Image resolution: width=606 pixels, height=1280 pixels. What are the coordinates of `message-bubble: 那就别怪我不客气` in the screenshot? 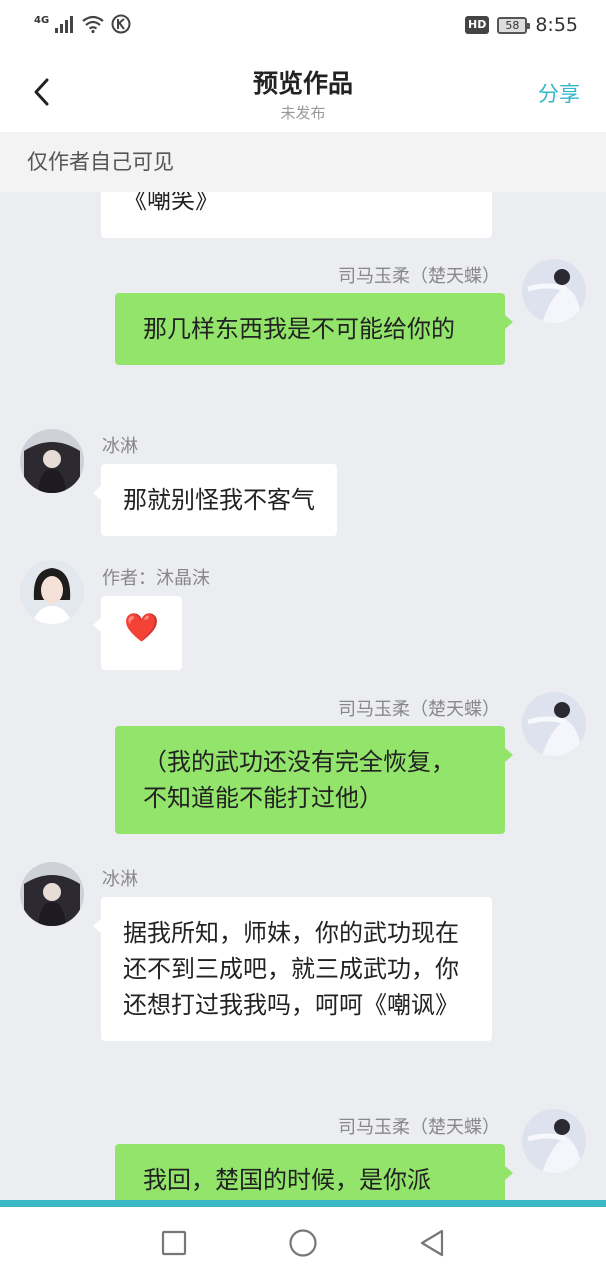 It's located at (215, 500).